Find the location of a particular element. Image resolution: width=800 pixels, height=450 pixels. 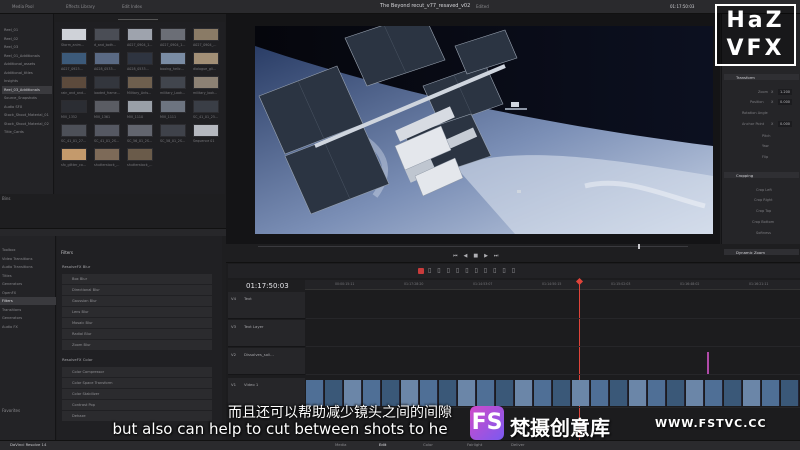

fx-category: Transitions is located at coordinates (28, 310).